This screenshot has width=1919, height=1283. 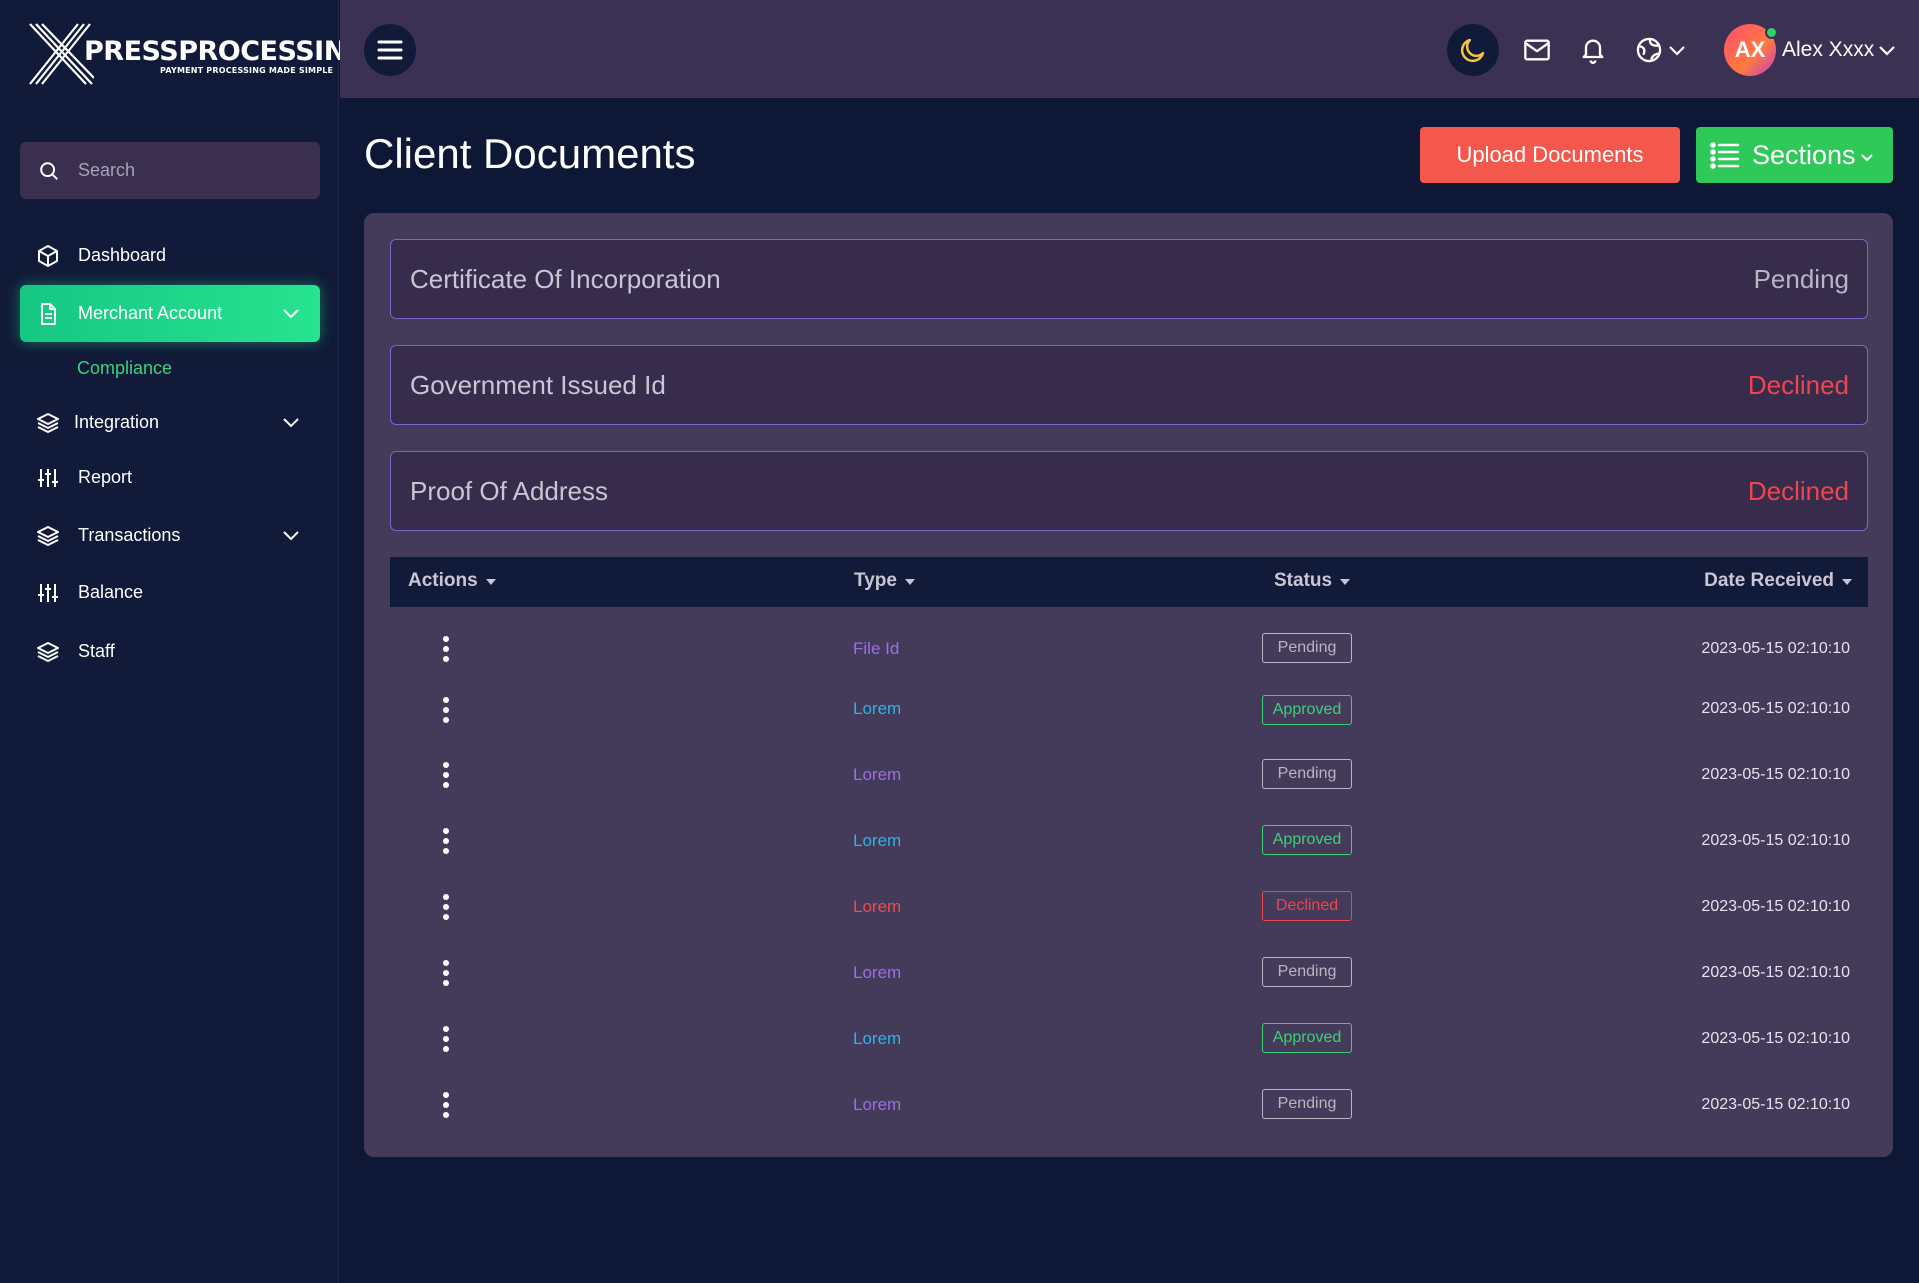 What do you see at coordinates (1129, 385) in the screenshot?
I see `document-card: Government Issued Id Declined` at bounding box center [1129, 385].